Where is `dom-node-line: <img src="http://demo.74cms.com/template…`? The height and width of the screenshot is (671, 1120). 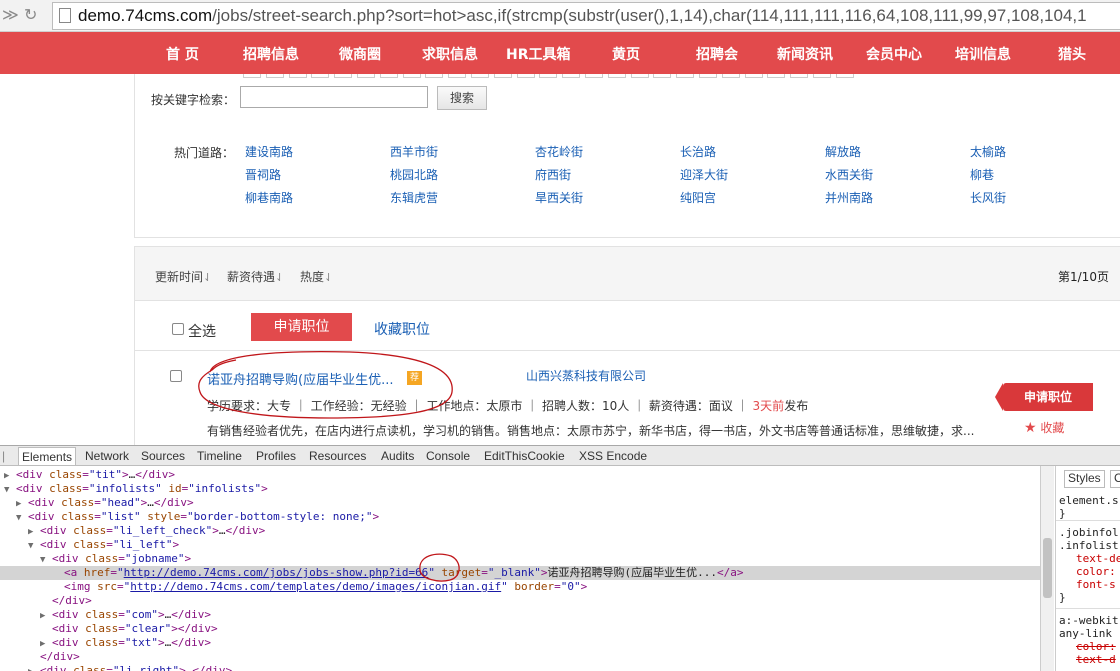
dom-node-line: <img src="http://demo.74cms.com/template… is located at coordinates (520, 587).